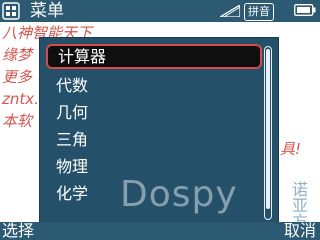 The image size is (320, 240). I want to click on menu-item-geometry: 几何, so click(154, 112).